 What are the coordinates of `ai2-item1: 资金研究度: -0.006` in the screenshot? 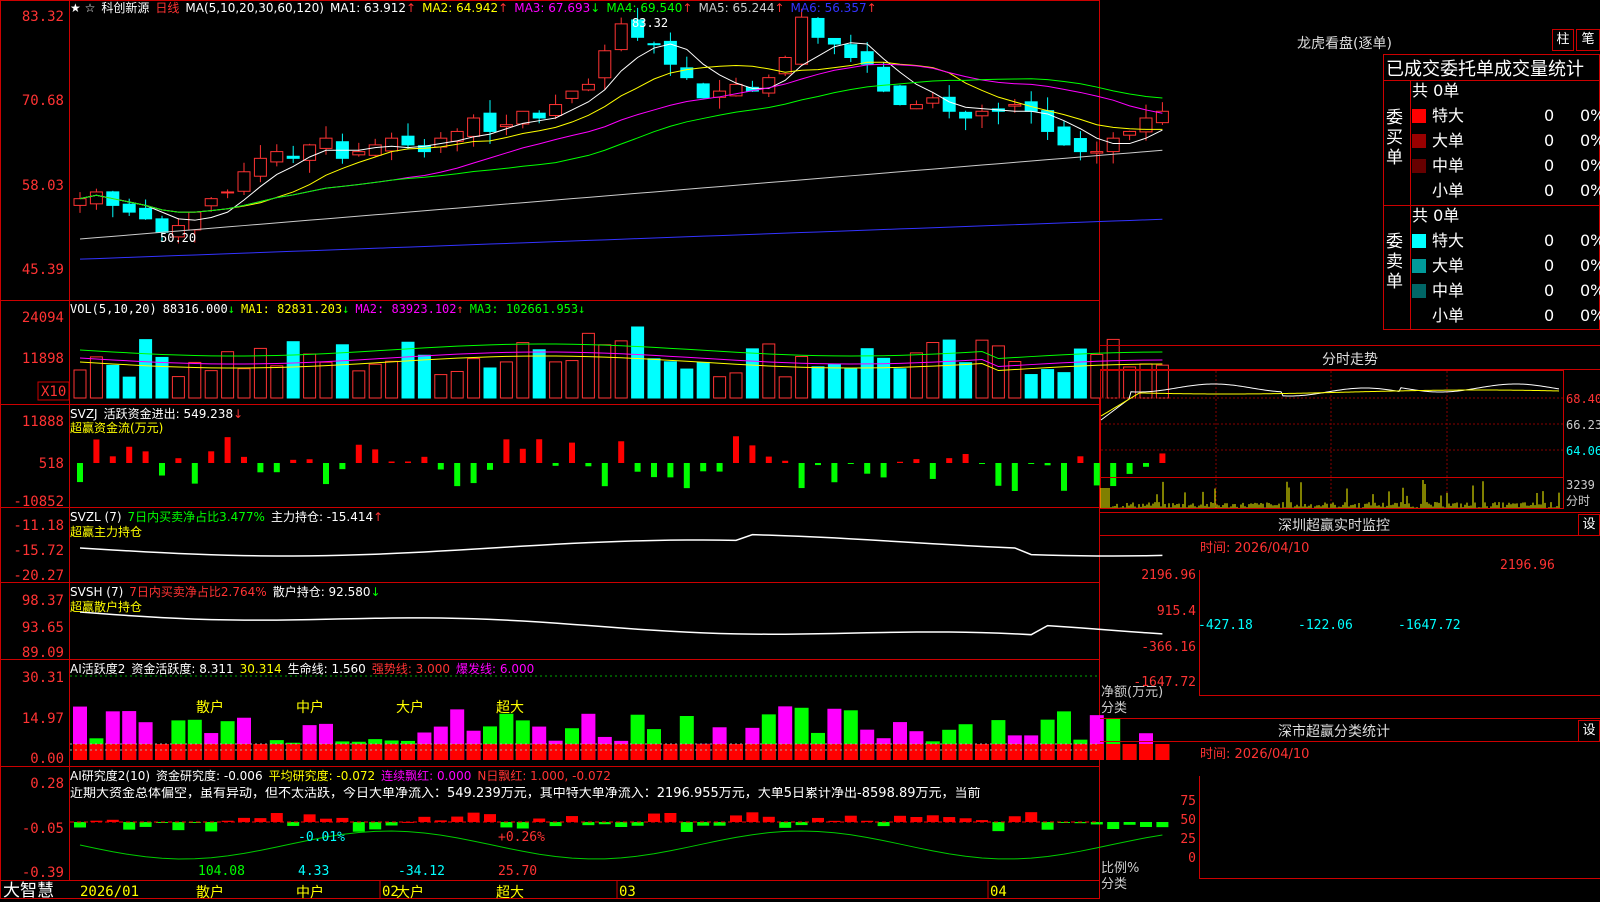 It's located at (209, 776).